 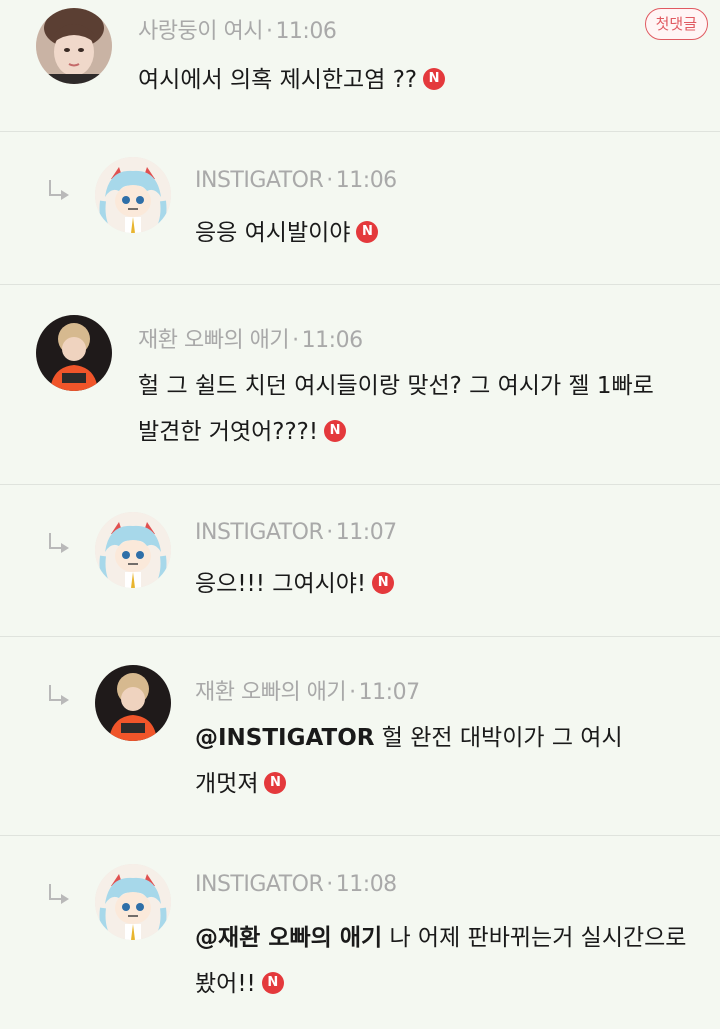 I want to click on comment-meta: INSTIGATOR · 11:07, so click(x=296, y=532).